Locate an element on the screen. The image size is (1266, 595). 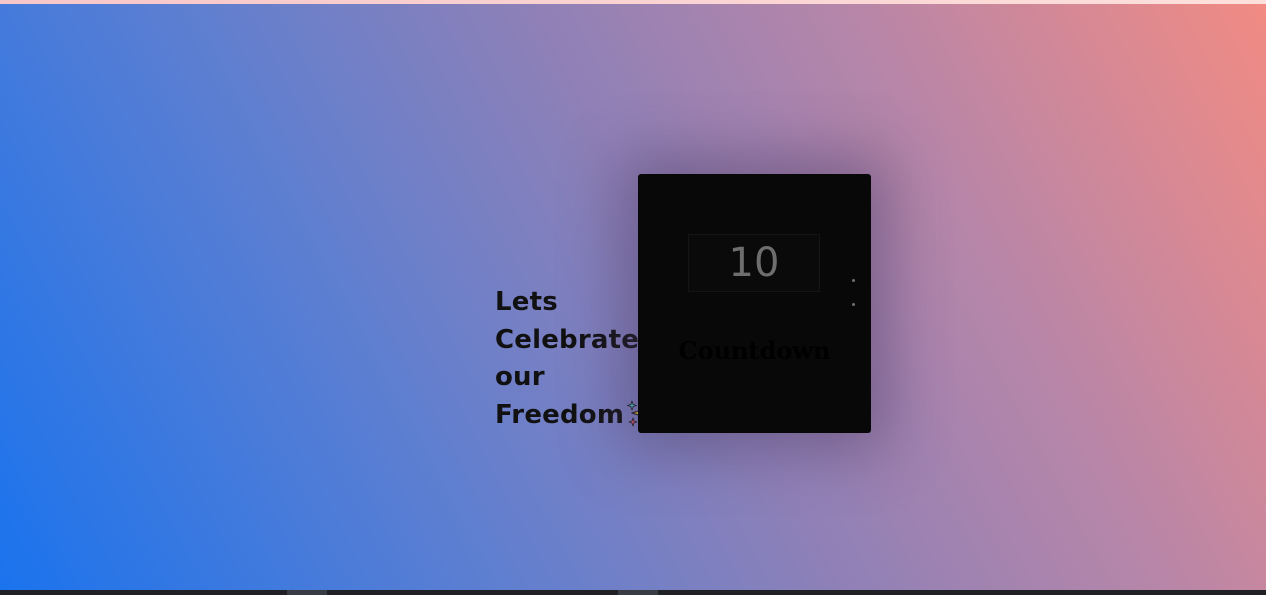
colon-dots-icon is located at coordinates (854, 293).